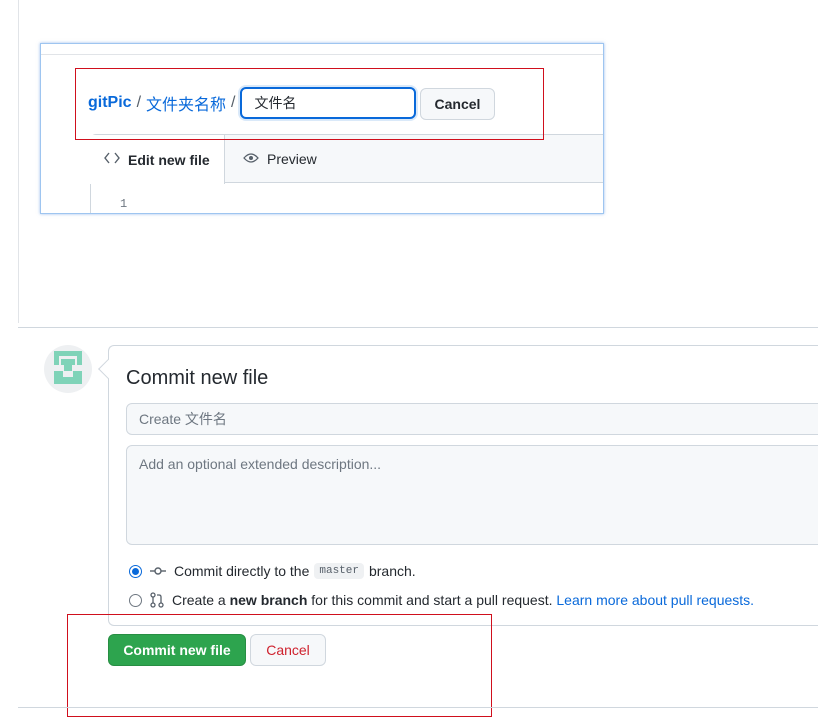 Image resolution: width=818 pixels, height=726 pixels. What do you see at coordinates (242, 571) in the screenshot?
I see `option-text: Commit directly to the` at bounding box center [242, 571].